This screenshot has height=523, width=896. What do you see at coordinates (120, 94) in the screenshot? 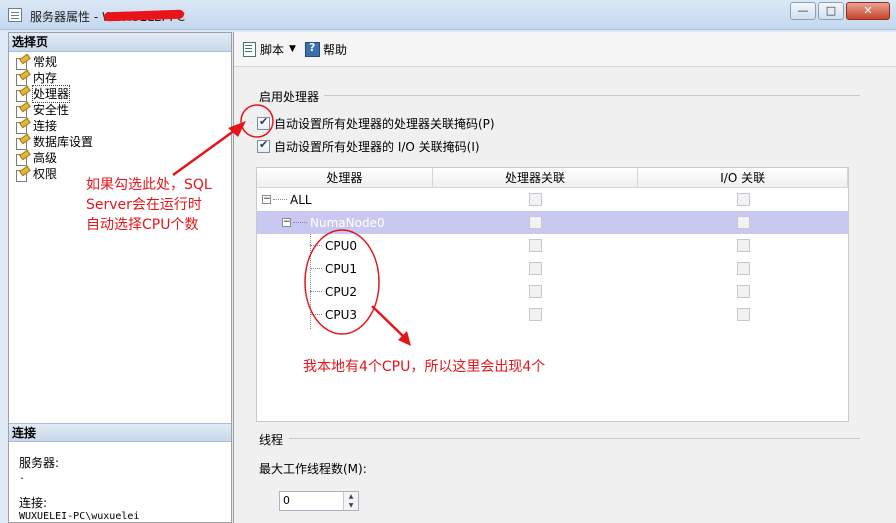
I see `page-item-processors: 处理器` at bounding box center [120, 94].